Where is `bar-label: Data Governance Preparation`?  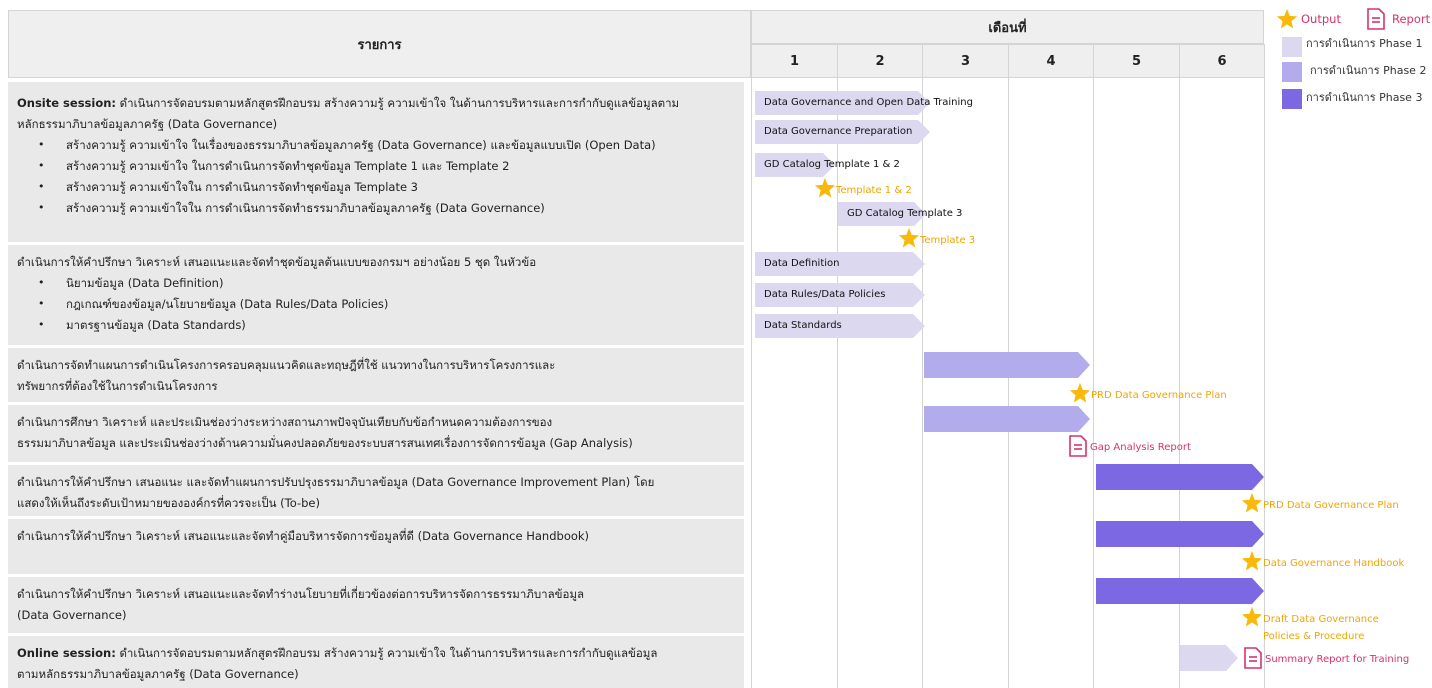
bar-label: Data Governance Preparation is located at coordinates (838, 131).